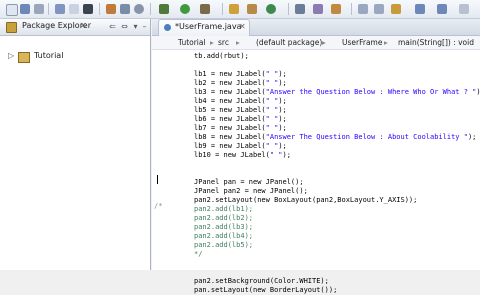 The image size is (480, 295). Describe the element at coordinates (75, 27) in the screenshot. I see `package-explorer-tab: Package Explorer ✕ ⇐ ⇔ ▾ –` at that location.